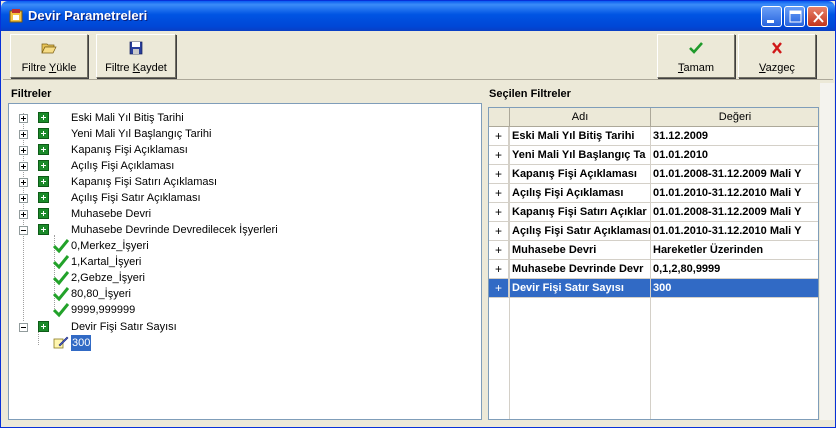  I want to click on status-strip, so click(418, 425).